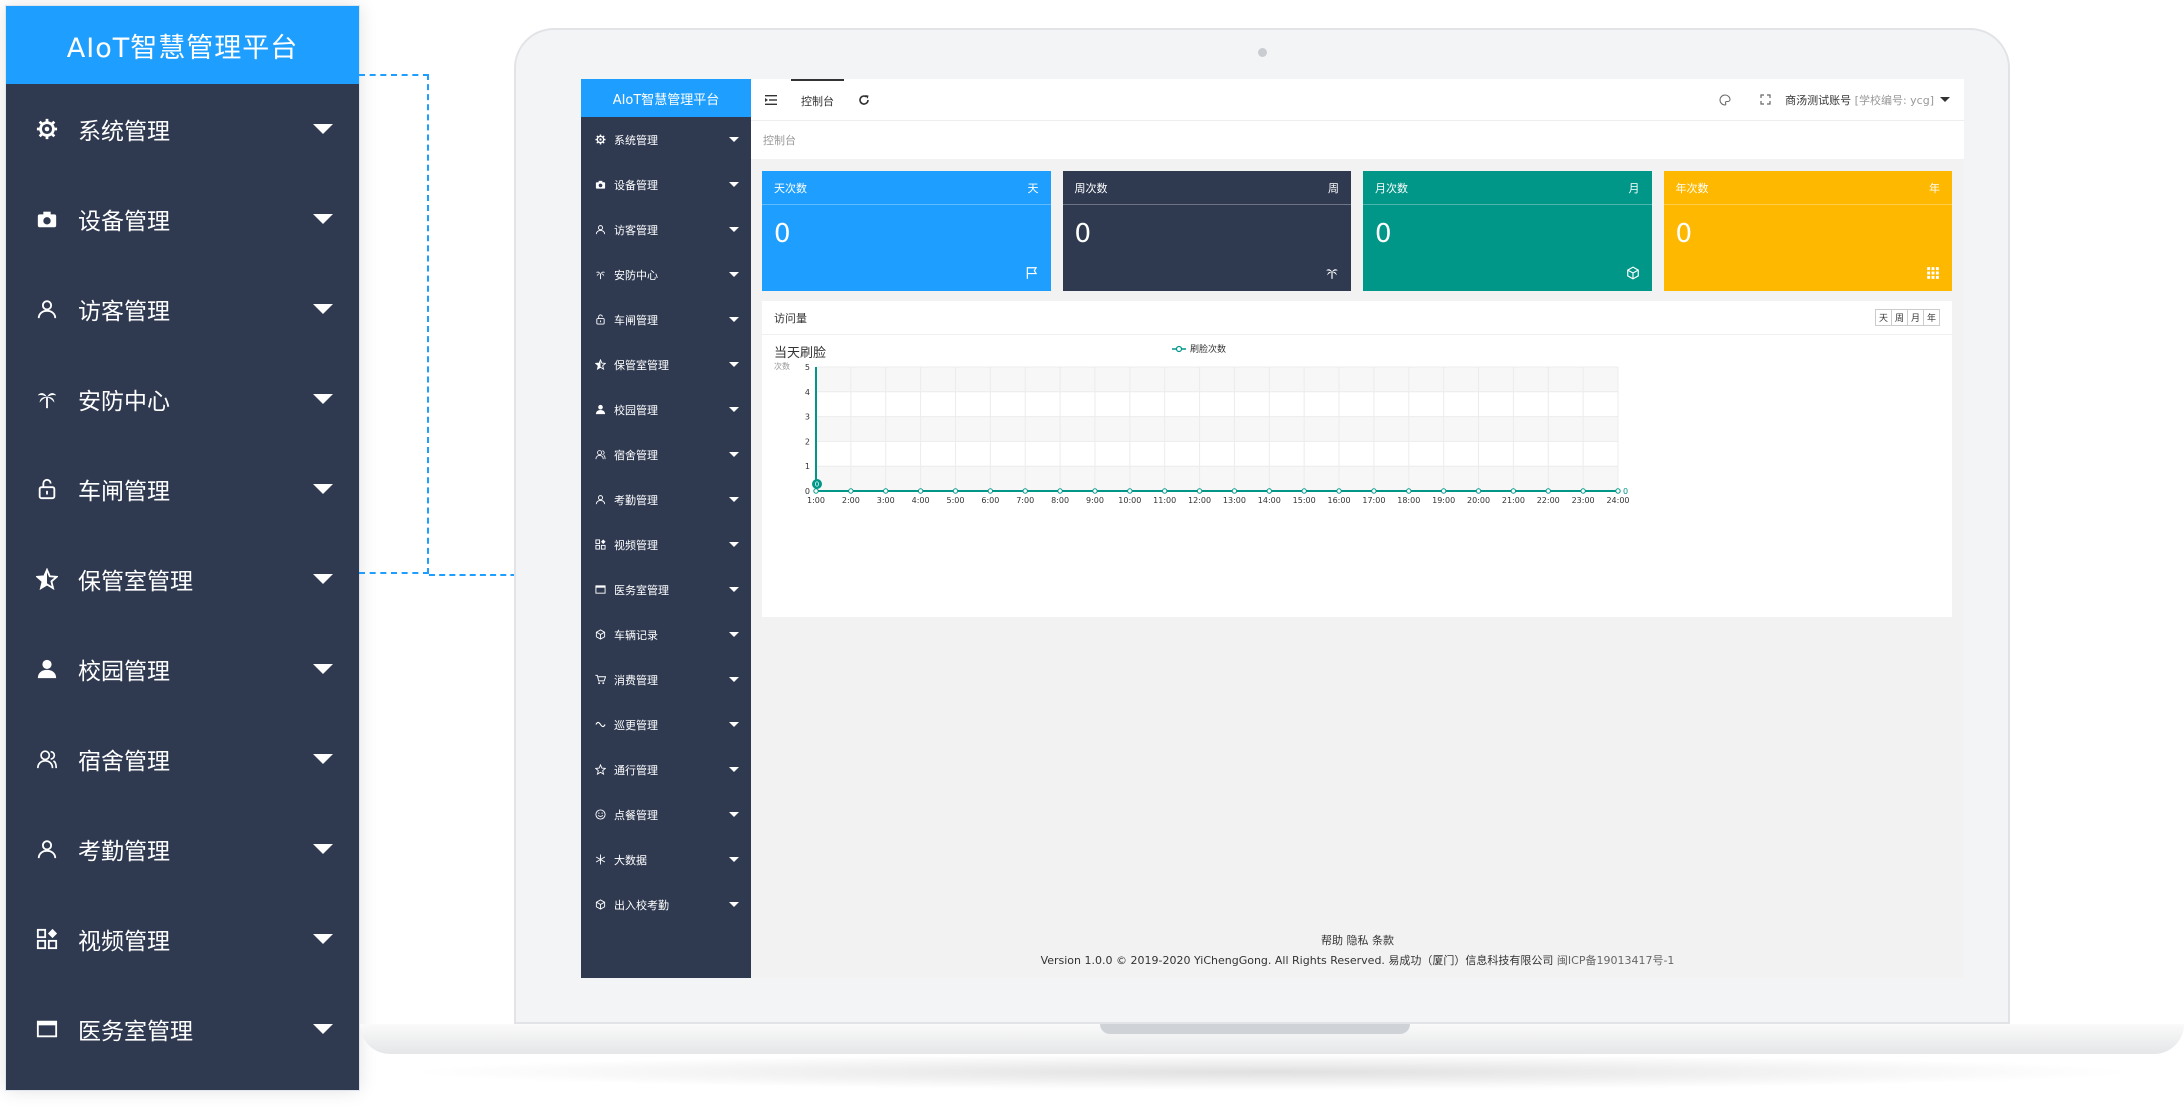 The image size is (2184, 1110). I want to click on users-icon, so click(600, 454).